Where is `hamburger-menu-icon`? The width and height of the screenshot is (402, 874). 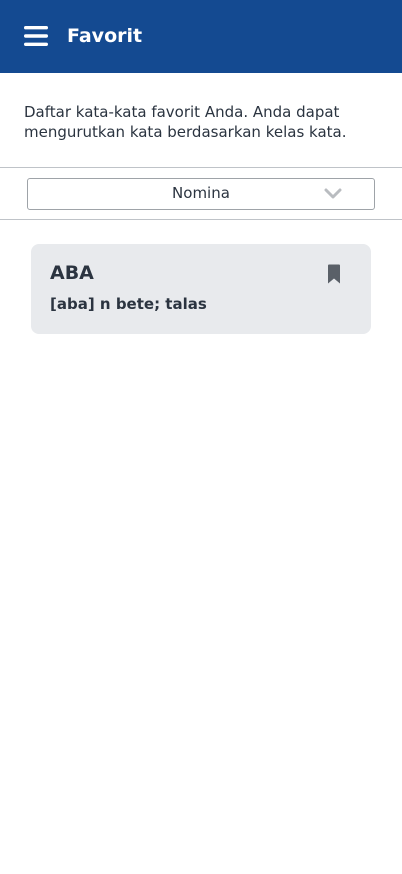
hamburger-menu-icon is located at coordinates (36, 36).